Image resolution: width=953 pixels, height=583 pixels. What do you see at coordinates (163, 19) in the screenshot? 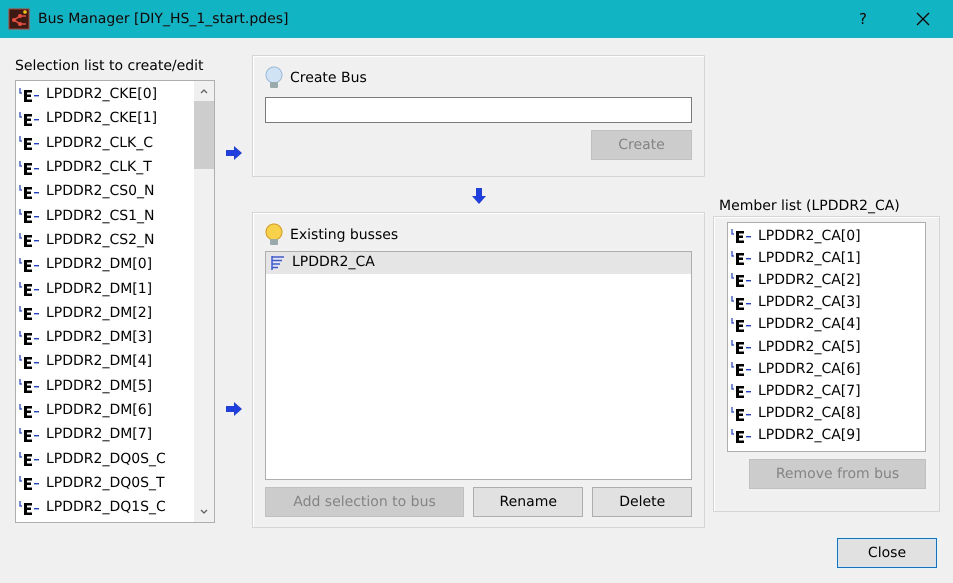
I see `window-title: Bus Manager [DIY_HS_1_start.pdes]` at bounding box center [163, 19].